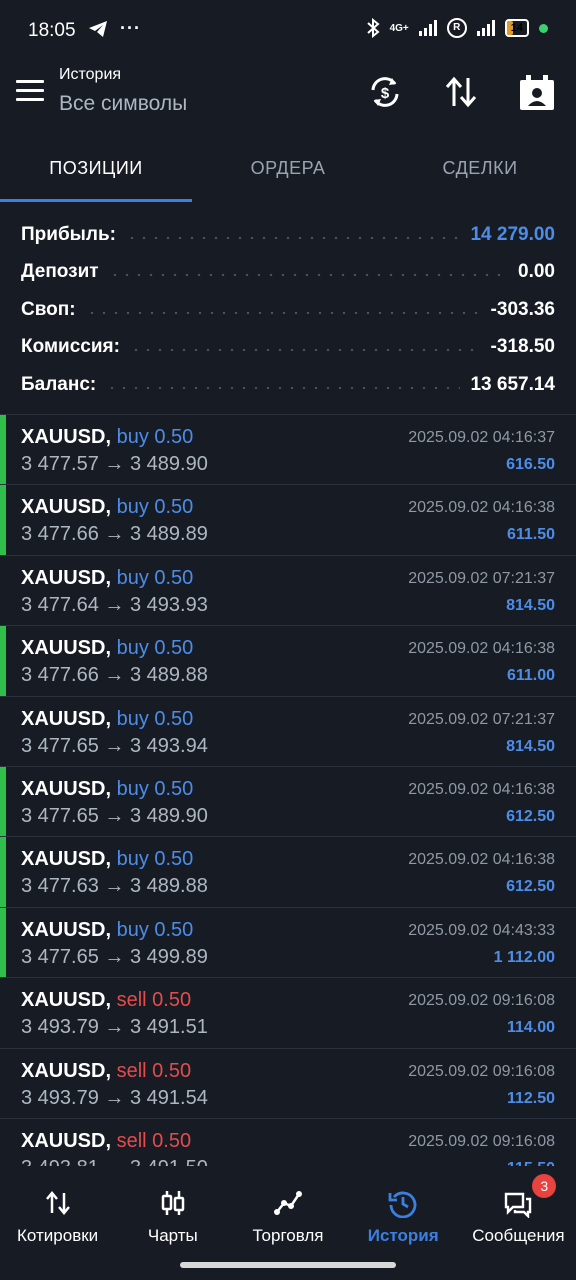 The width and height of the screenshot is (576, 1280). What do you see at coordinates (58, 1235) in the screenshot?
I see `nav-quotes-label: Котировки` at bounding box center [58, 1235].